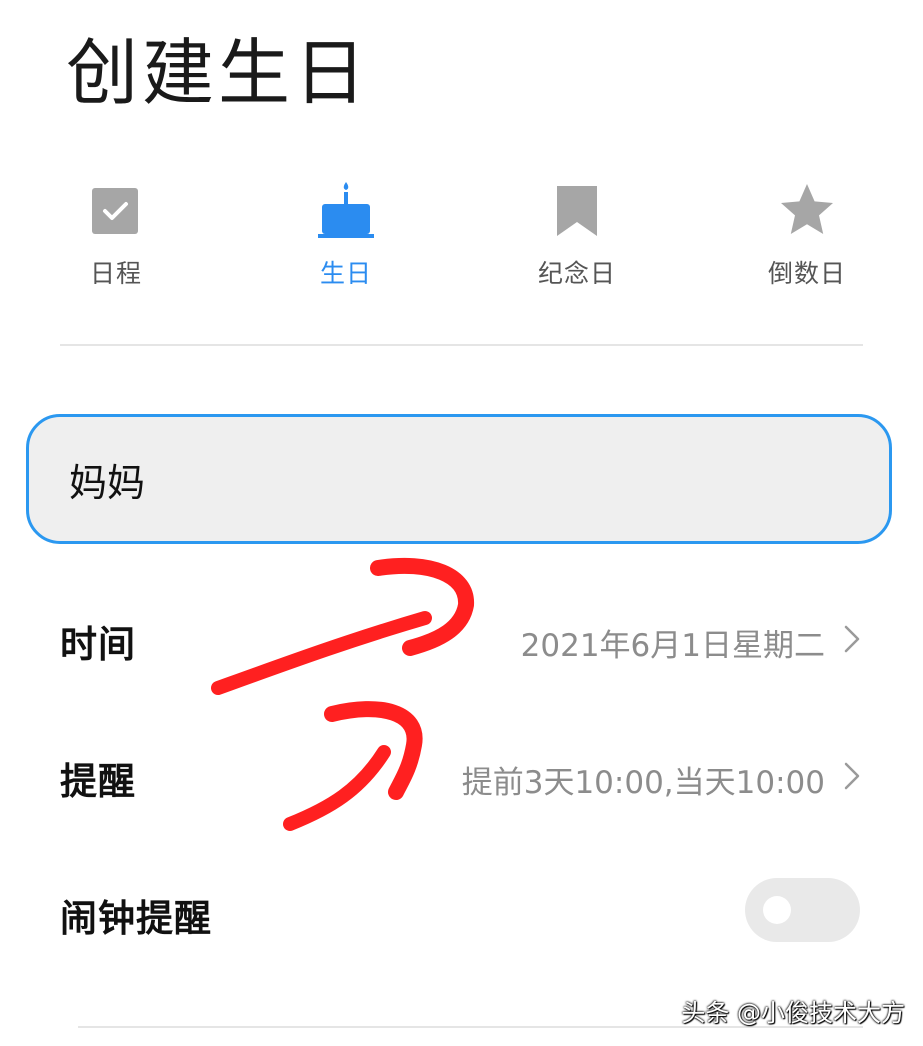 The width and height of the screenshot is (923, 1046). Describe the element at coordinates (461, 912) in the screenshot. I see `alarm-reminder-row: 闹钟提醒` at that location.